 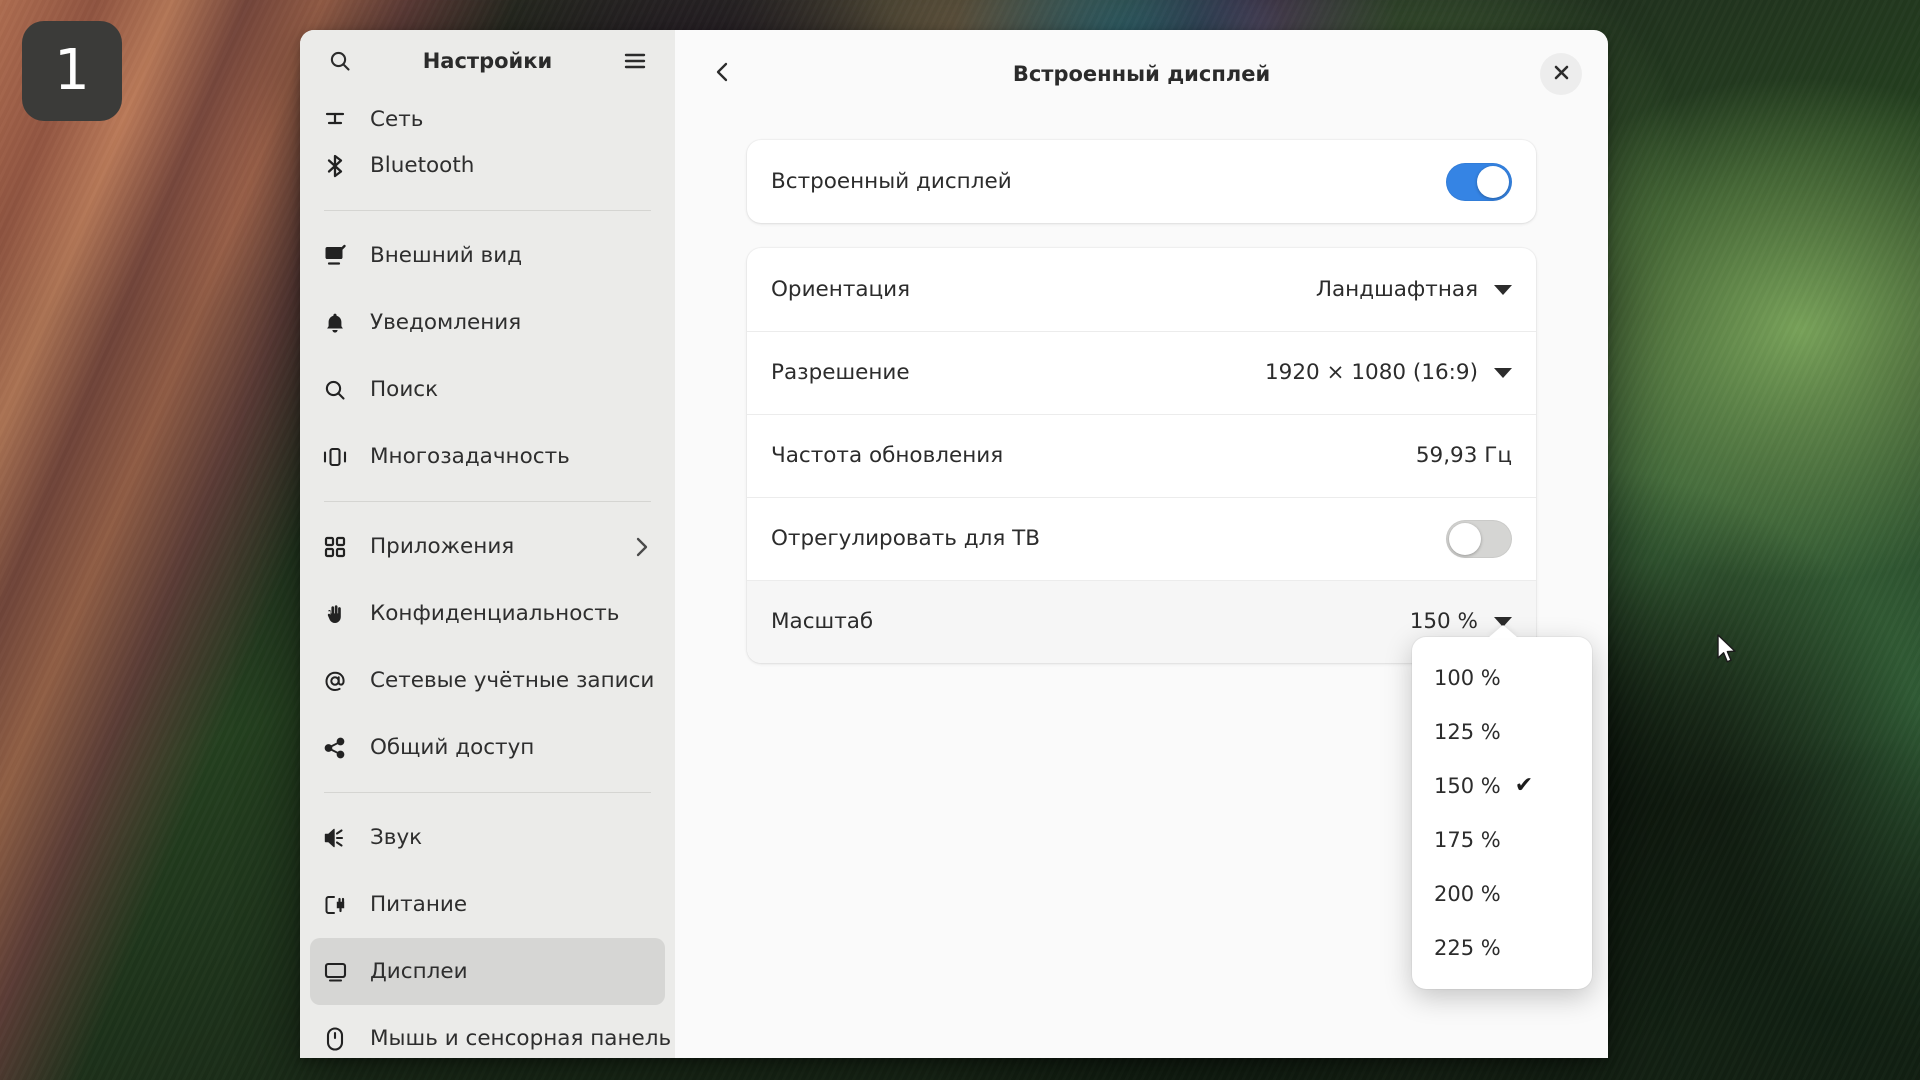 I want to click on row-label: Разрешение, so click(x=840, y=372).